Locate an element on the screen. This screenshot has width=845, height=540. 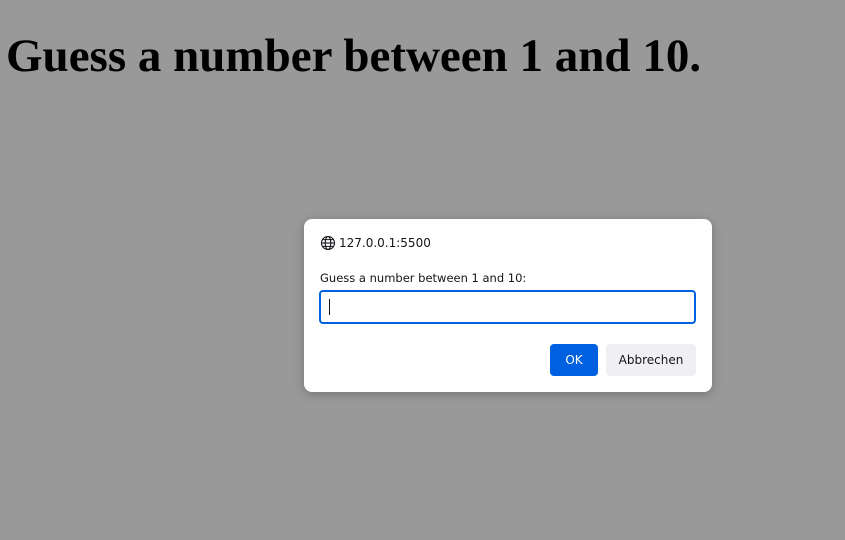
dialog-origin-text: 127.0.0.1:5500 is located at coordinates (385, 243).